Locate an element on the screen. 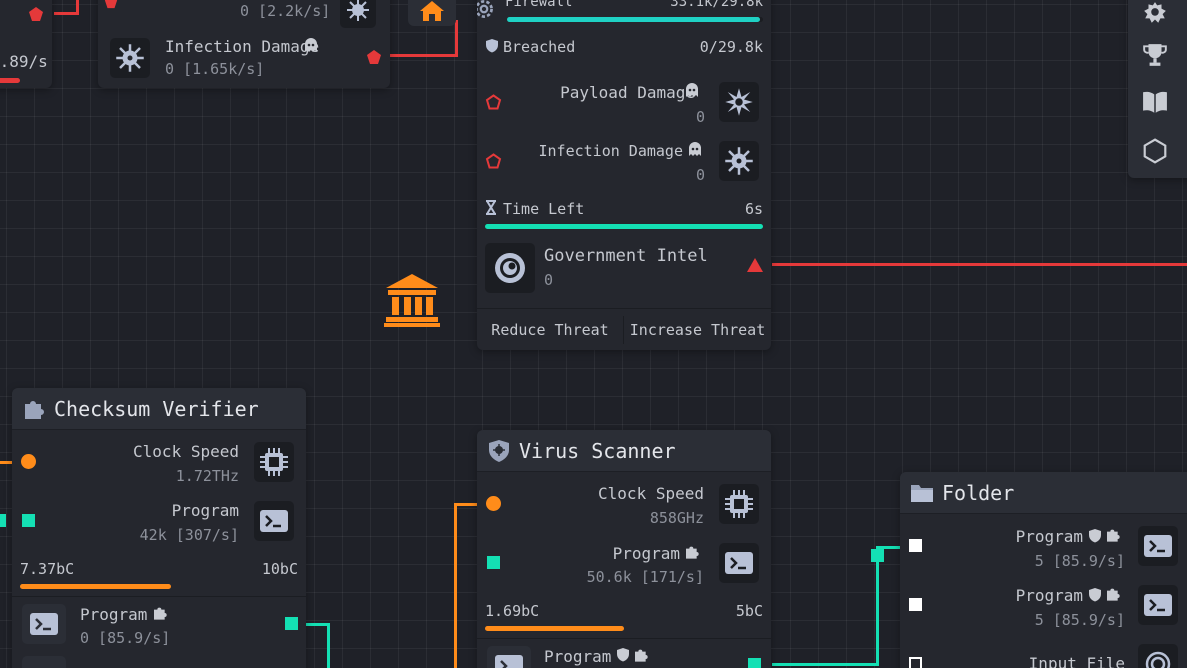 The height and width of the screenshot is (668, 1187). virus-scanner-header: Virus Scanner is located at coordinates (624, 451).